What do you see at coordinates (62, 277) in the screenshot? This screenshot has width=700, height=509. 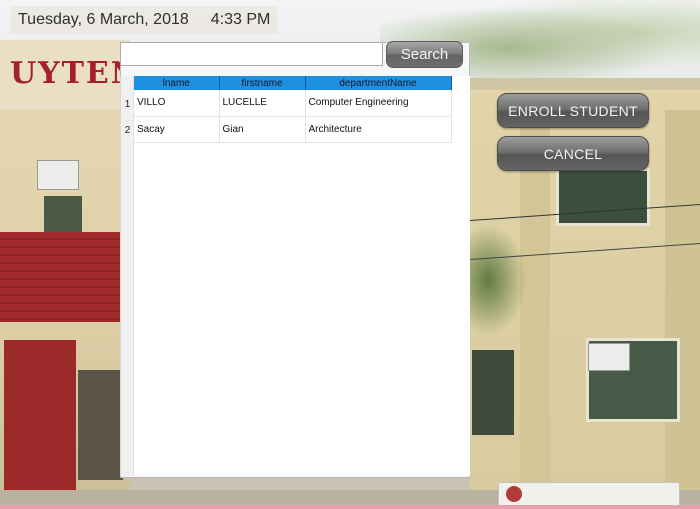 I see `red-roof-band` at bounding box center [62, 277].